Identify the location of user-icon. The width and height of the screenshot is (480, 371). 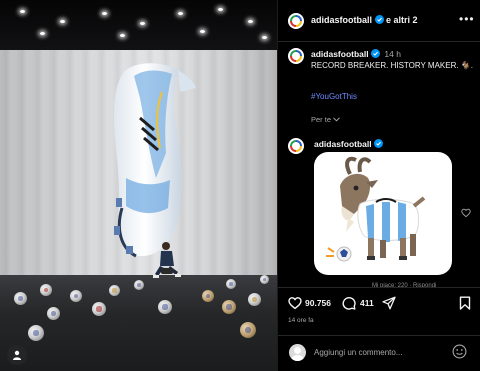
(17, 355).